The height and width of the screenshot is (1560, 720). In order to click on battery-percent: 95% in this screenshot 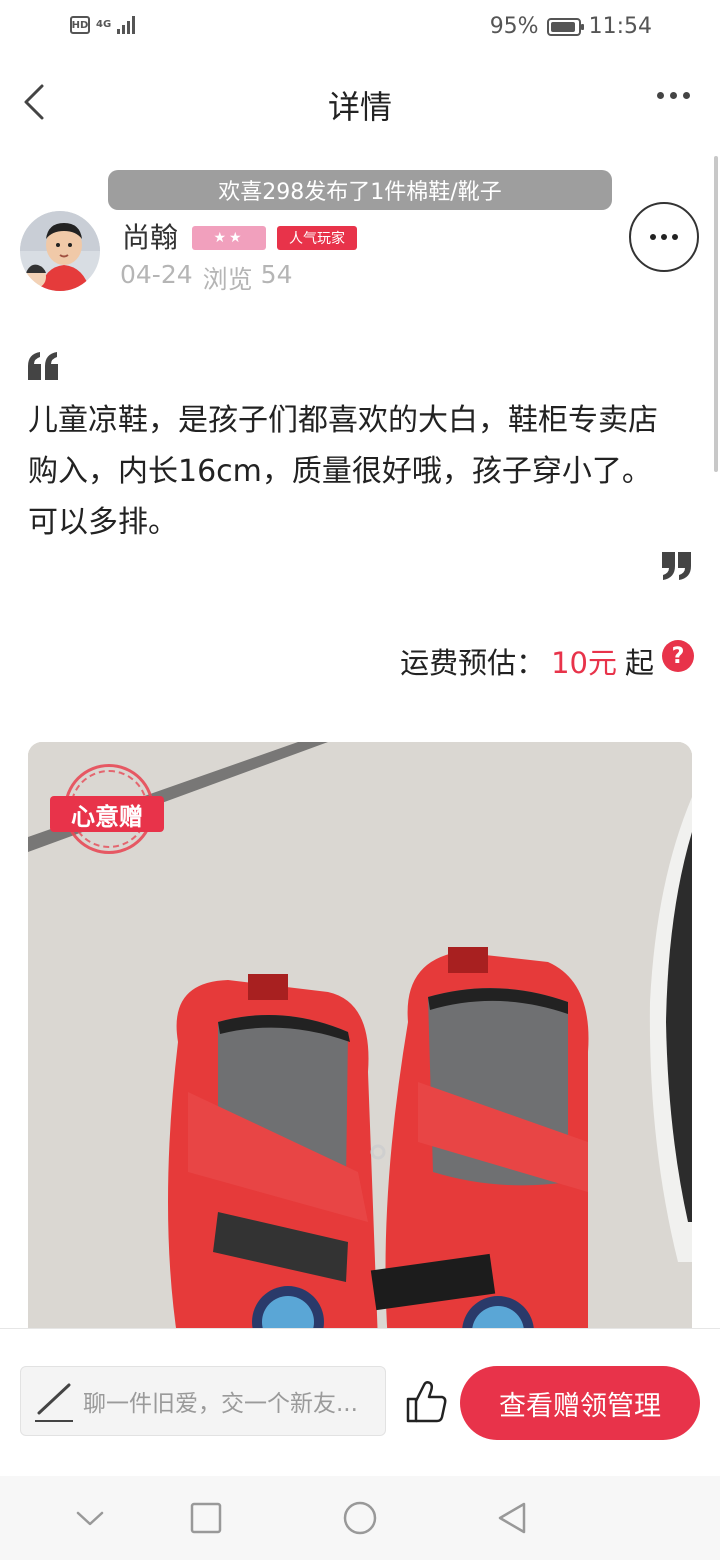, I will do `click(514, 26)`.